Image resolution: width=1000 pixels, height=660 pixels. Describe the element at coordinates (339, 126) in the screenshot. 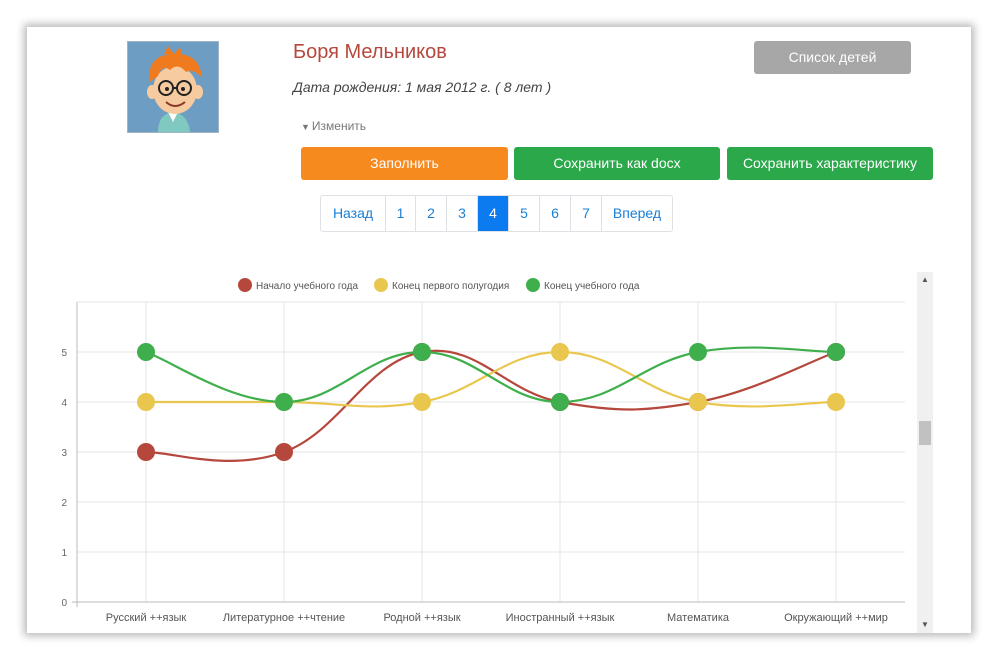

I see `edit-label: Изменить` at that location.